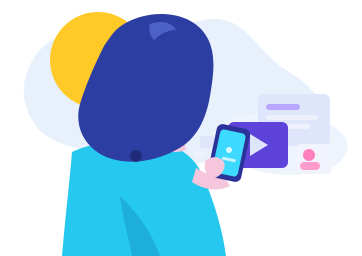  I want to click on avatar-body, so click(310, 166).